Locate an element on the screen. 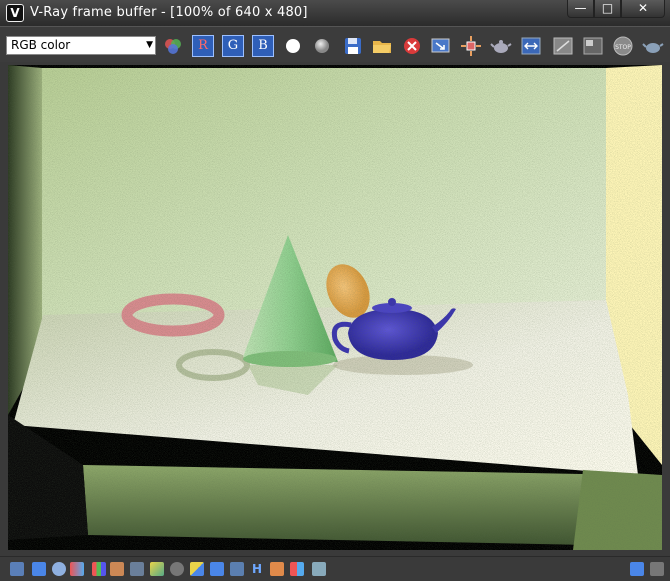 This screenshot has height=581, width=670. color-channels-icon is located at coordinates (173, 46).